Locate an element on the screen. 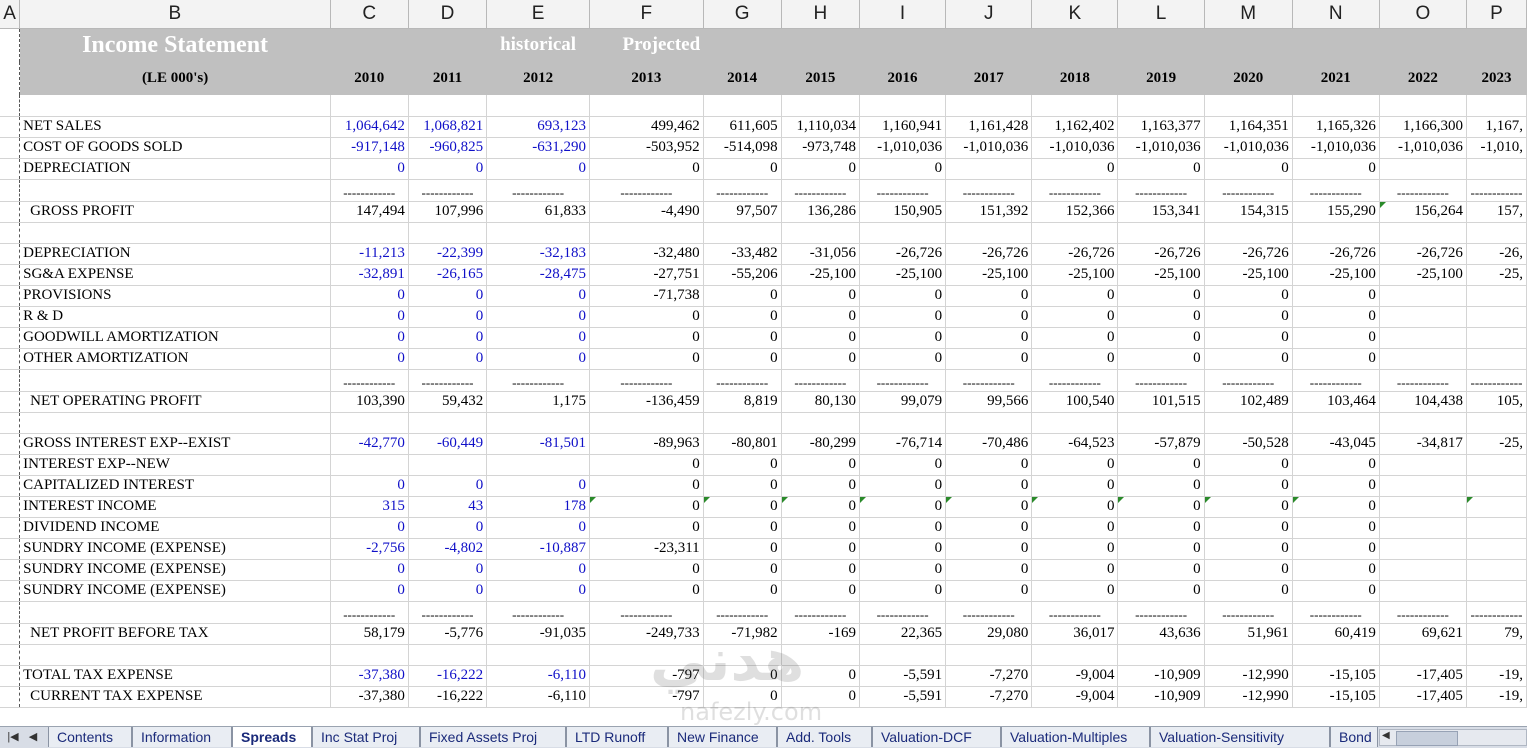 The width and height of the screenshot is (1527, 748). value-cell: -5,591 is located at coordinates (903, 697).